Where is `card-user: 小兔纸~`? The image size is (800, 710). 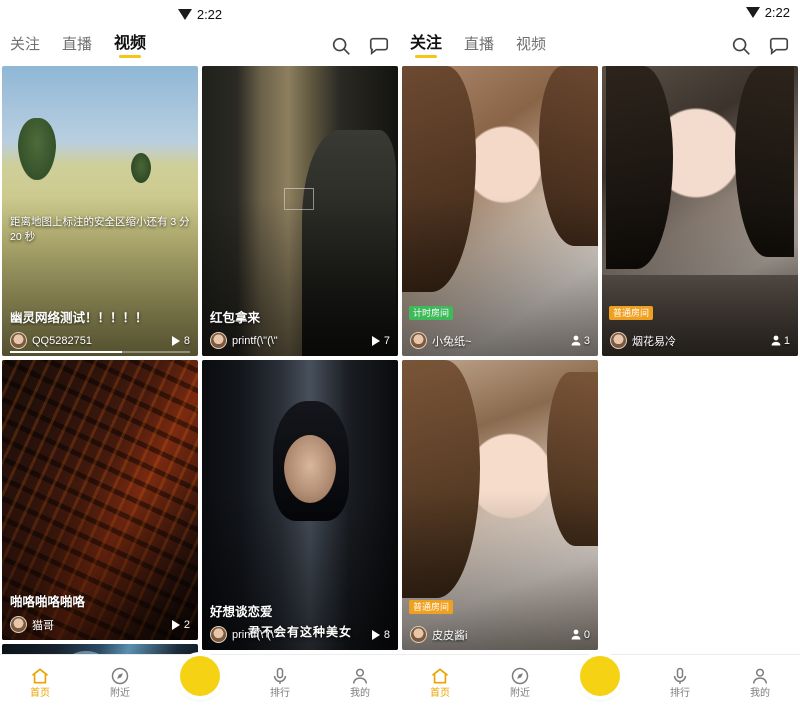 card-user: 小兔纸~ is located at coordinates (440, 340).